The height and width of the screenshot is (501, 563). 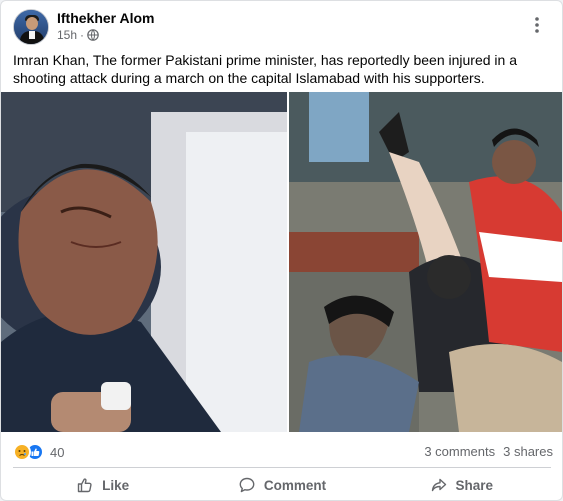 I want to click on post-timestamp: 15h, so click(x=67, y=35).